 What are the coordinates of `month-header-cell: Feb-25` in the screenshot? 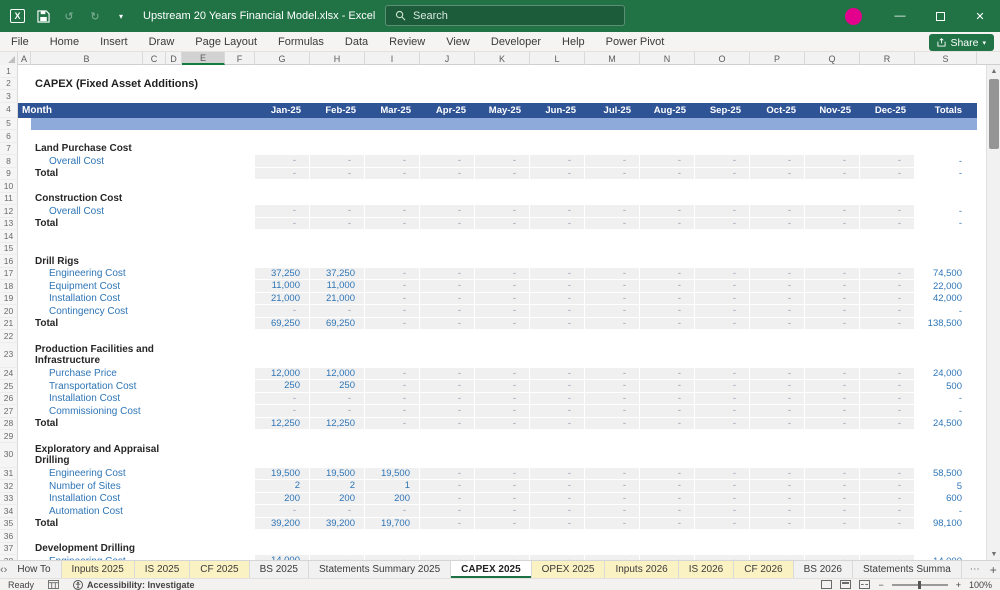 It's located at (337, 110).